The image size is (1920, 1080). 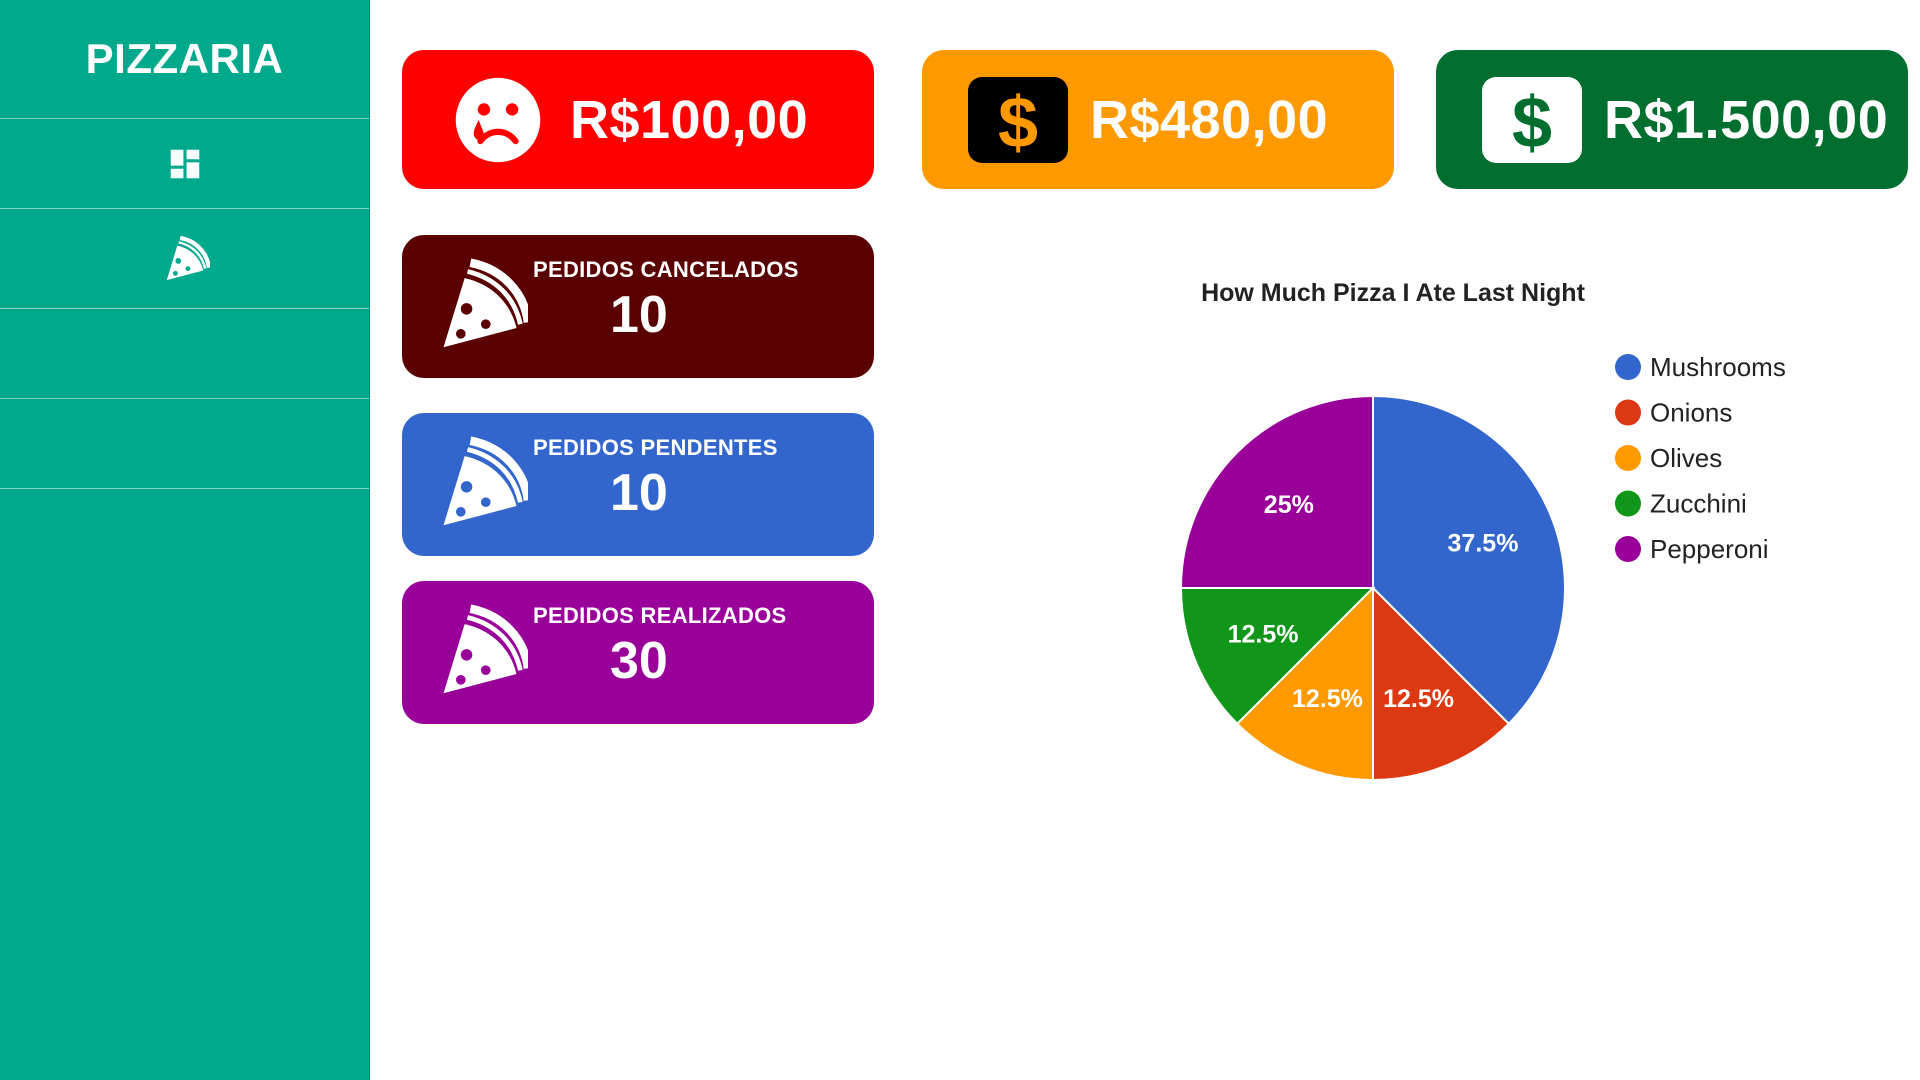 What do you see at coordinates (1746, 119) in the screenshot?
I see `stat-value: R$1.500,00` at bounding box center [1746, 119].